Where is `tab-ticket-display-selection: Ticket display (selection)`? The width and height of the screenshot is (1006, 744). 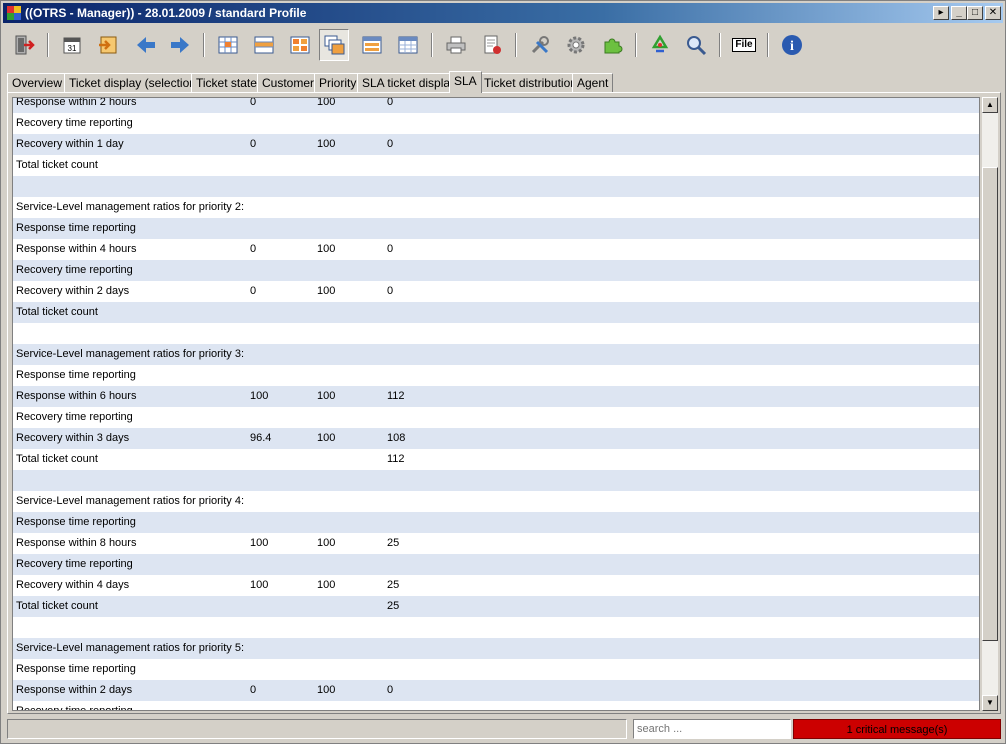
tab-ticket-display-selection: Ticket display (selection) is located at coordinates (134, 83).